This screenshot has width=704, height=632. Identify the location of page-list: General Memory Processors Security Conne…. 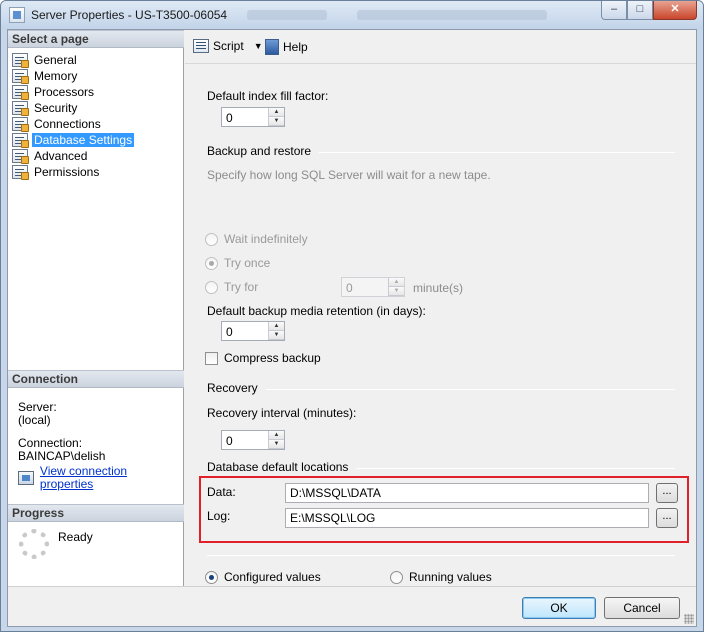
(73, 116).